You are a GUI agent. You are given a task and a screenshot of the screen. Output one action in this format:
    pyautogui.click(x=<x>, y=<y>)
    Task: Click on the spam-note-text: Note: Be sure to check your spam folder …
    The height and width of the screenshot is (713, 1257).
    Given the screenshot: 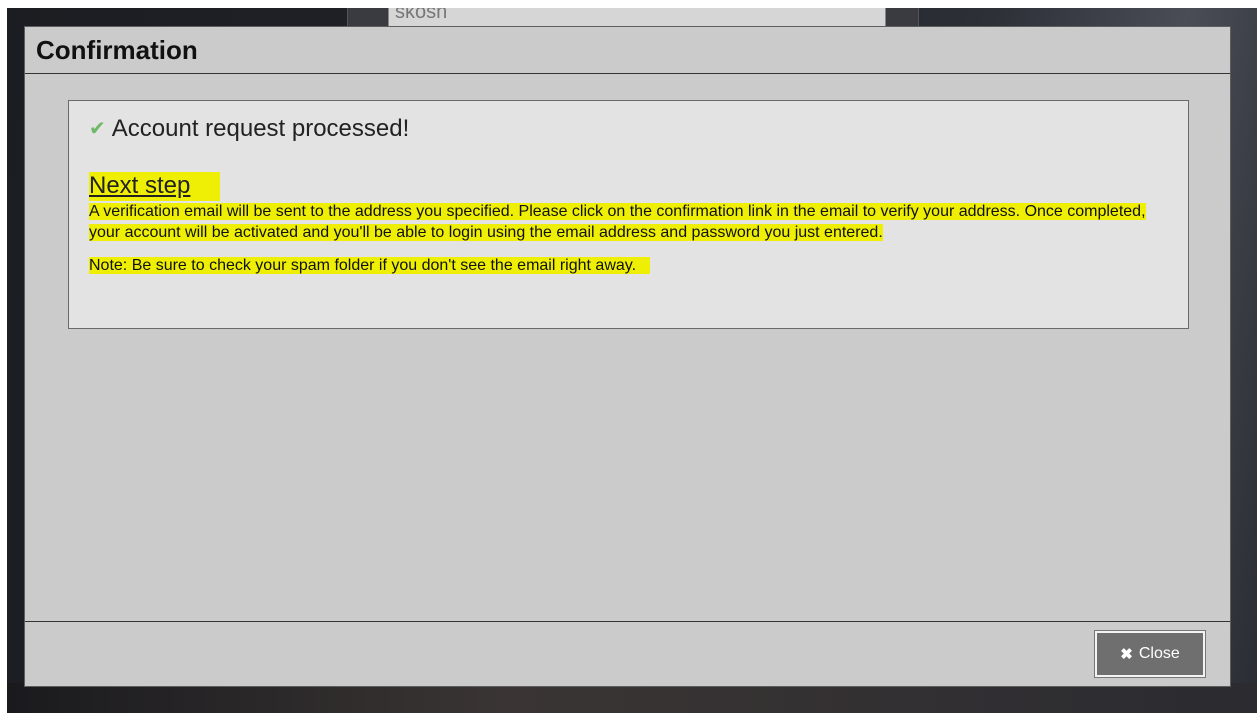 What is the action you would take?
    pyautogui.click(x=370, y=265)
    